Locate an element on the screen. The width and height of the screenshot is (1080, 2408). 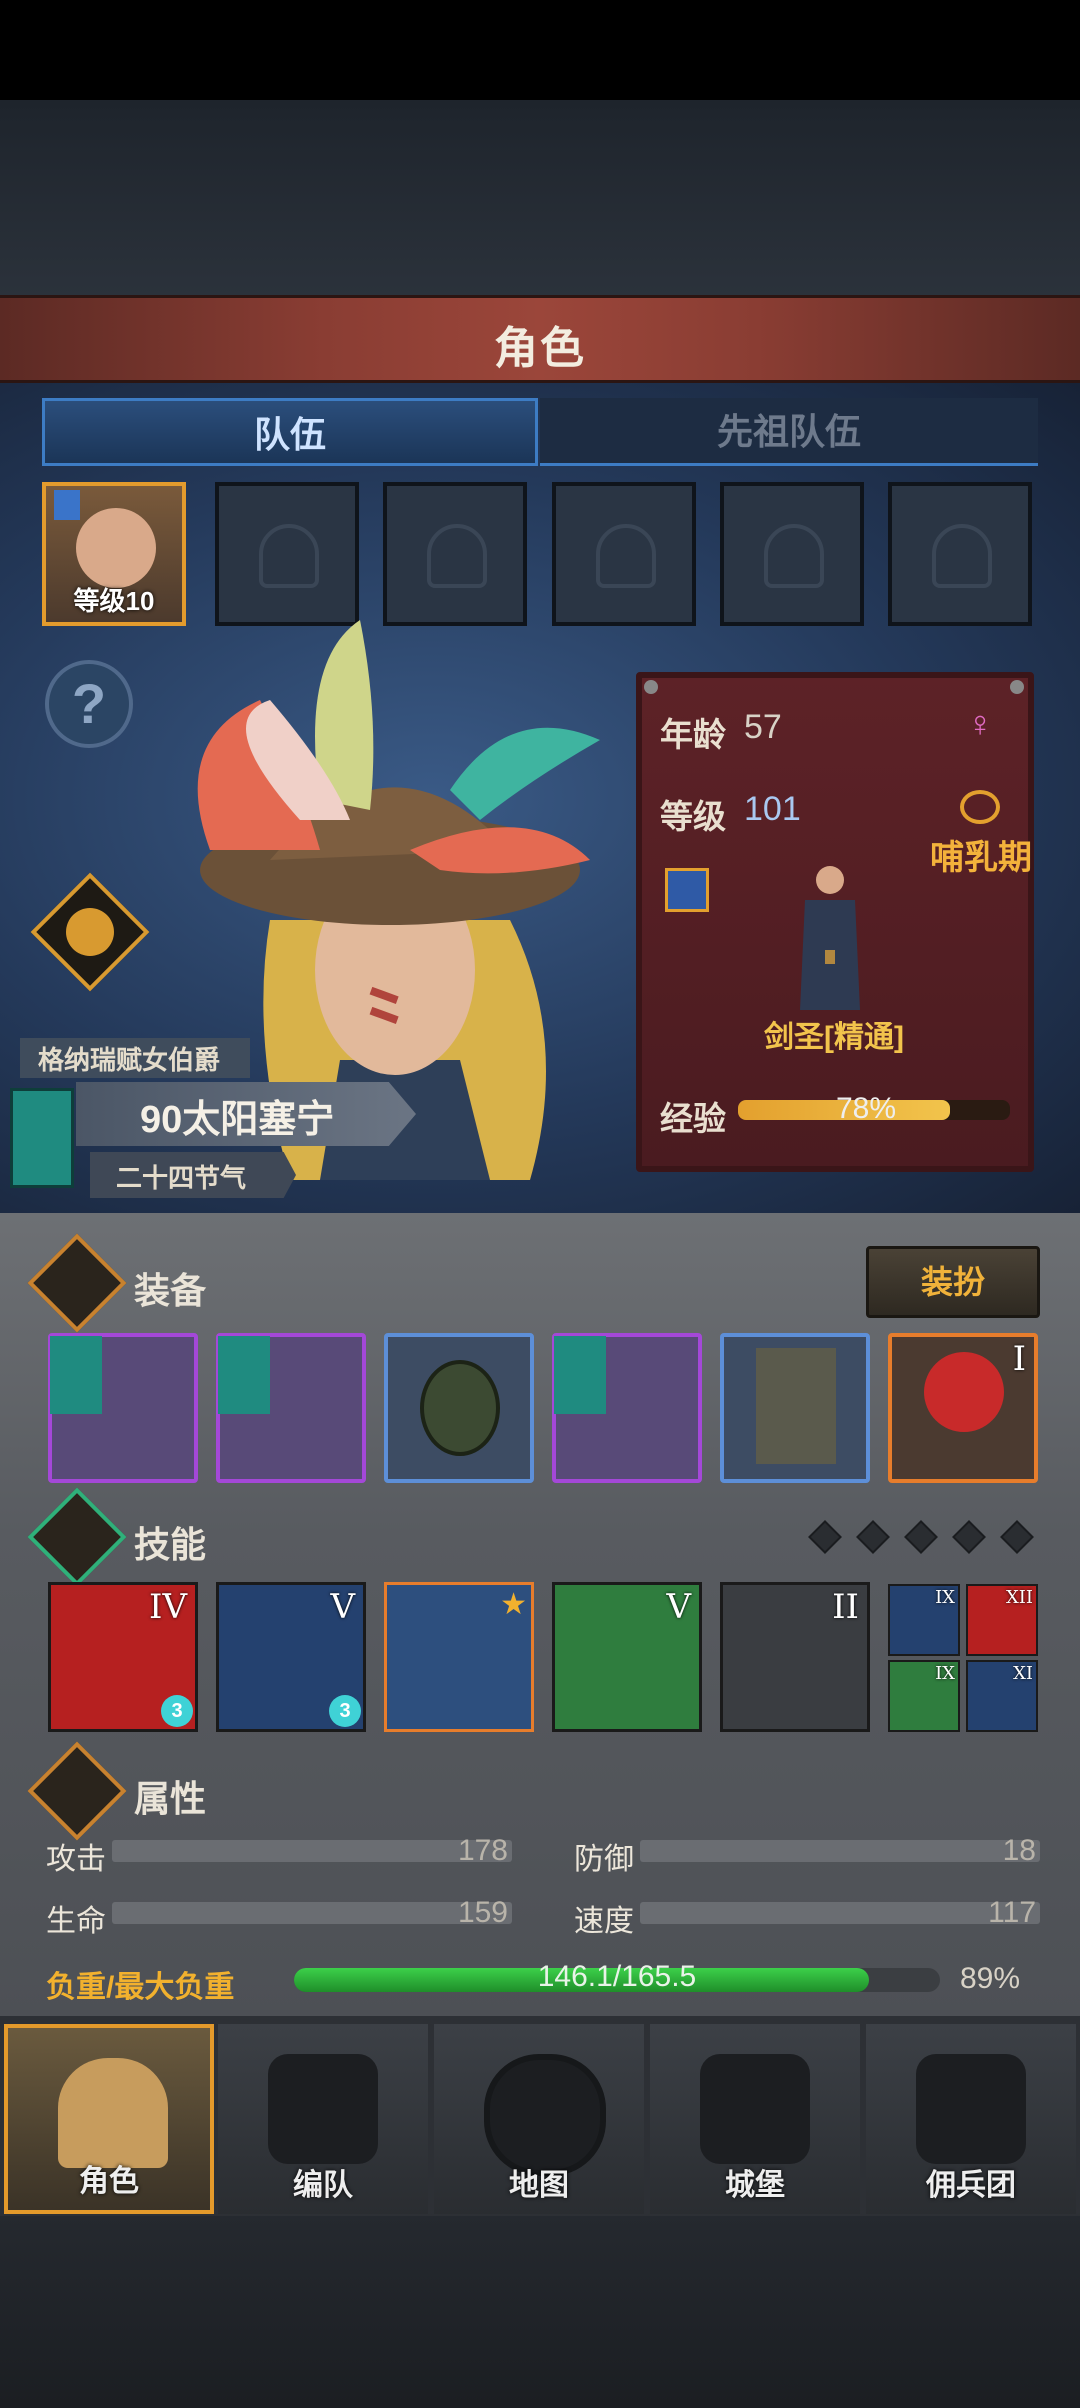
hero-name: 90太阳塞宁 is located at coordinates (237, 1120).